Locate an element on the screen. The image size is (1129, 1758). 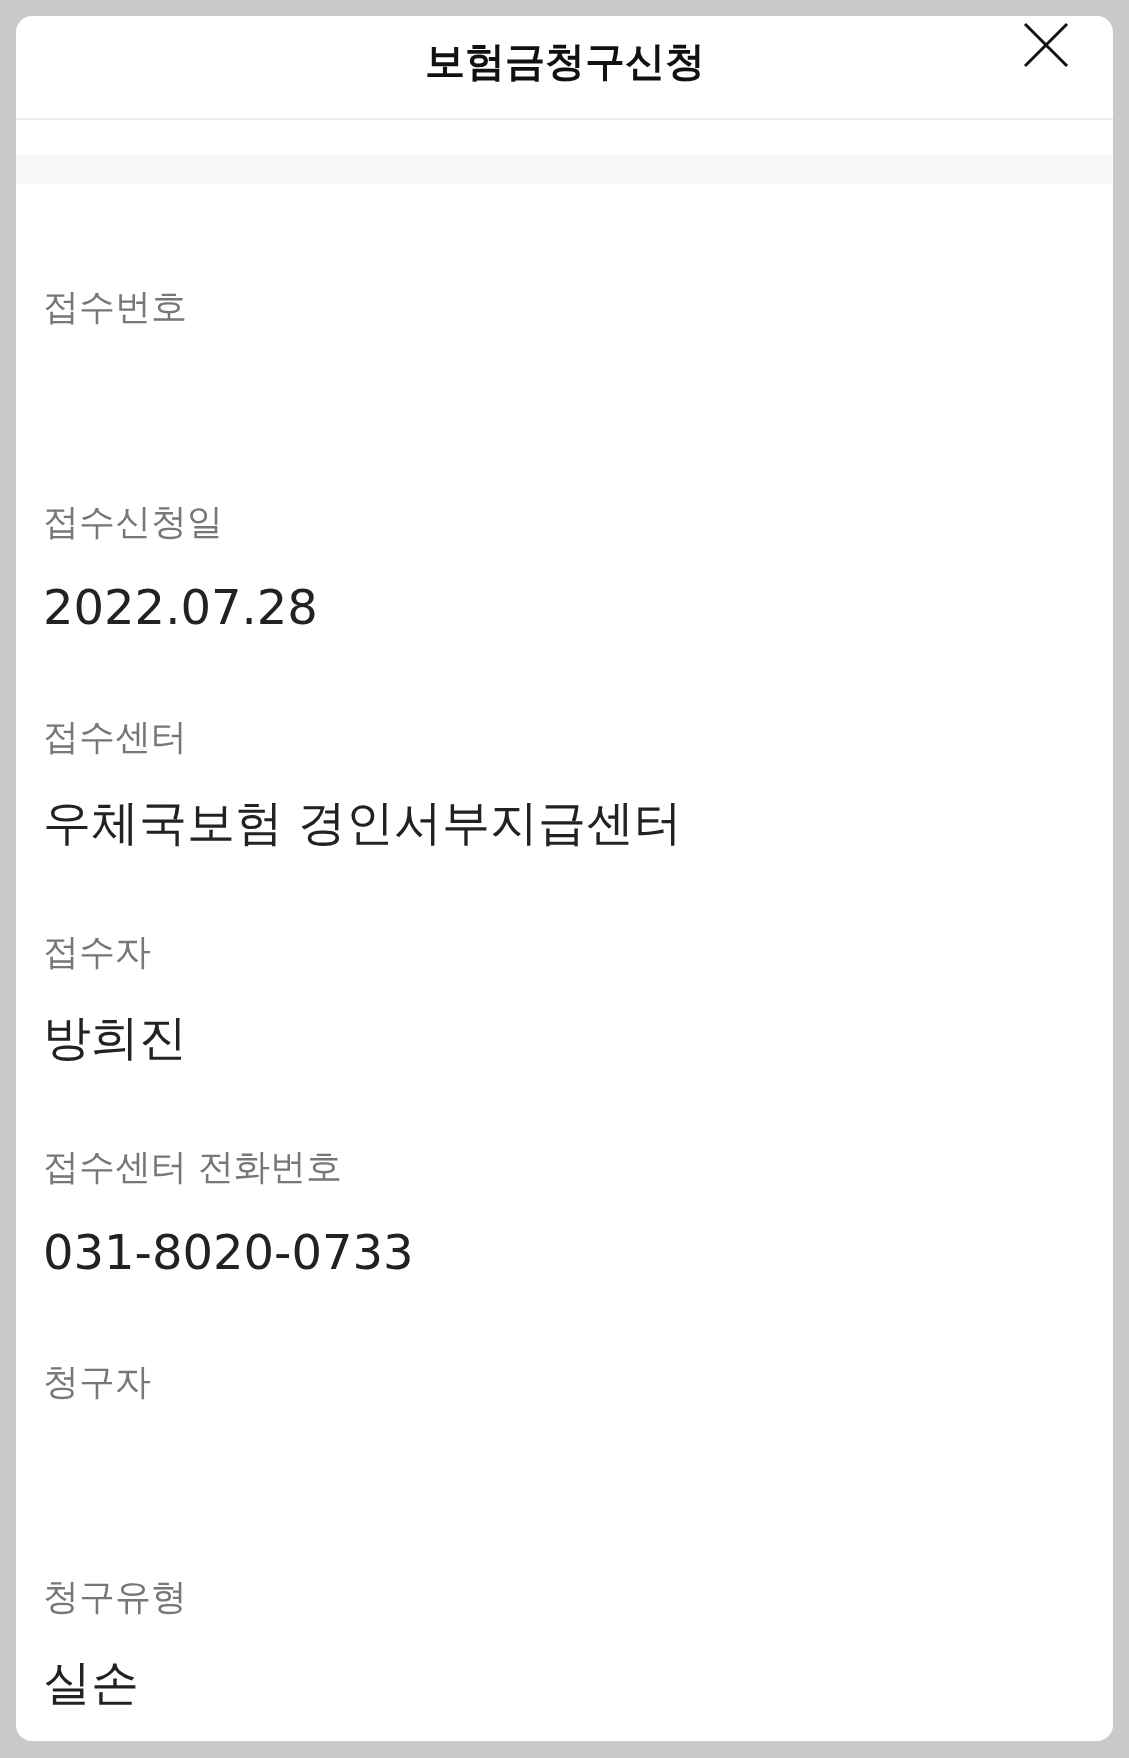
field-label: 접수신청일 is located at coordinates (133, 522).